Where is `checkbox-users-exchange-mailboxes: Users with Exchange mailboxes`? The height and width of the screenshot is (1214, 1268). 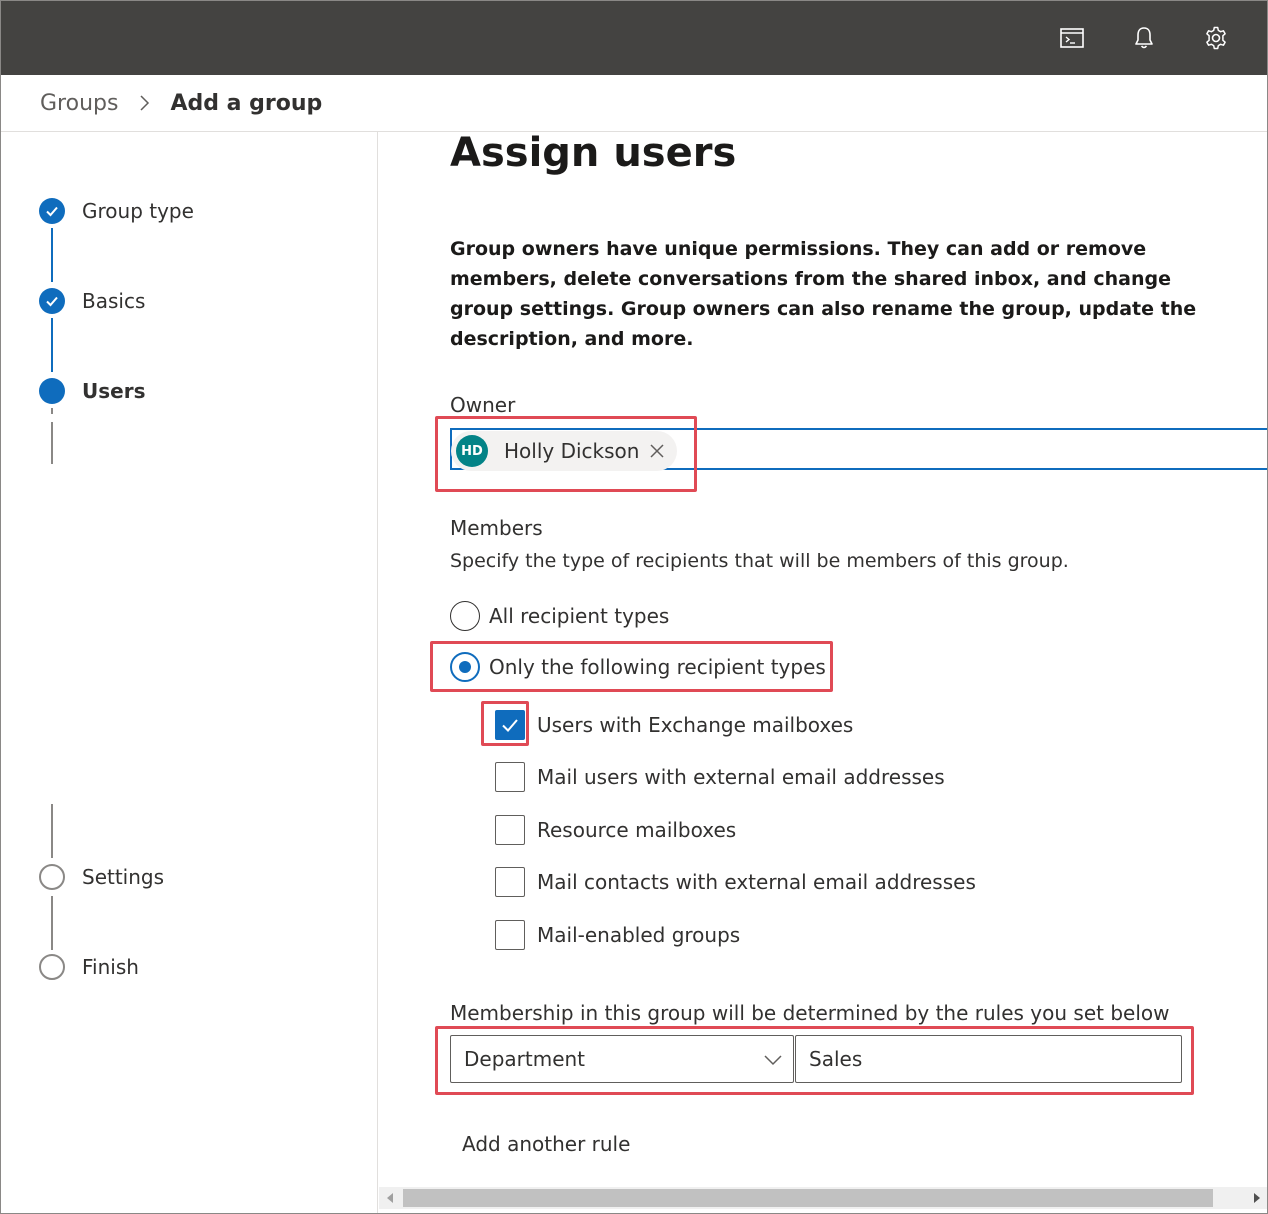 checkbox-users-exchange-mailboxes: Users with Exchange mailboxes is located at coordinates (674, 725).